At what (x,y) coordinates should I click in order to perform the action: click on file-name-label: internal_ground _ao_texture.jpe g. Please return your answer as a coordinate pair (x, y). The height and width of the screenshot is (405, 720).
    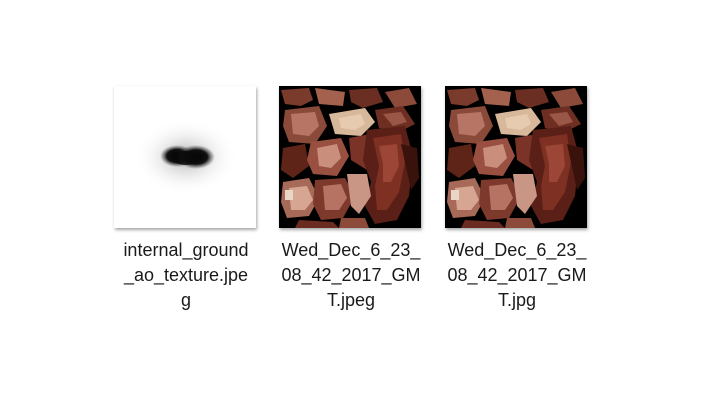
    Looking at the image, I should click on (186, 275).